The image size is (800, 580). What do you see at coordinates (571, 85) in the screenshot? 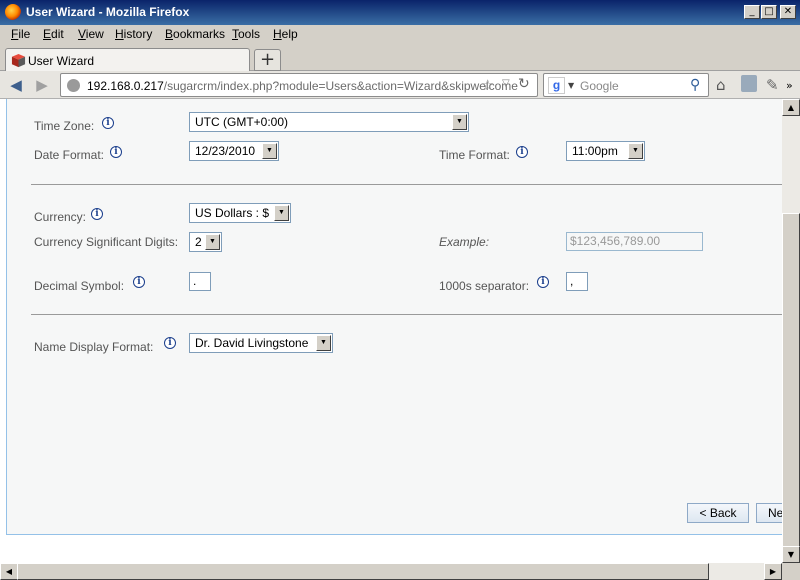
I see `search-engine-dropdown-icon: ▼` at bounding box center [571, 85].